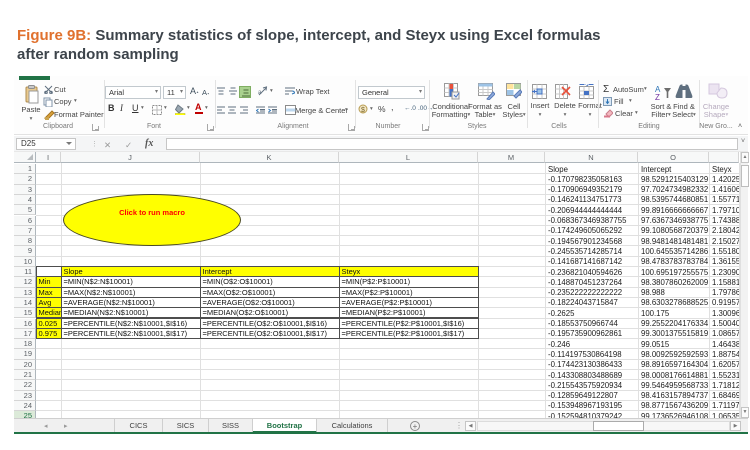  What do you see at coordinates (79, 114) in the screenshot?
I see `format-painter-button: Format Painter` at bounding box center [79, 114].